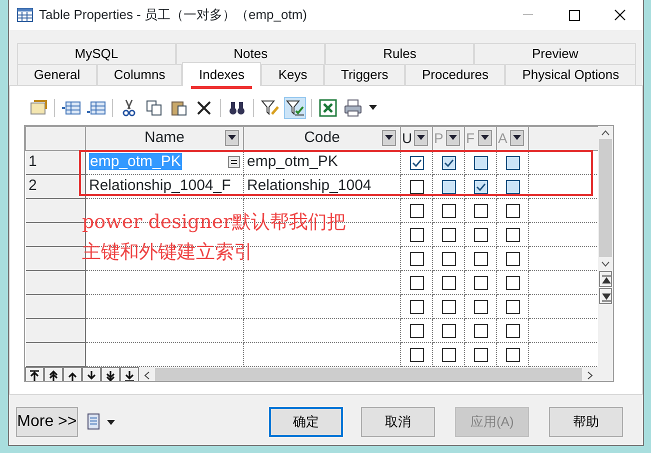 This screenshot has width=651, height=453. I want to click on tab: Rules, so click(399, 53).